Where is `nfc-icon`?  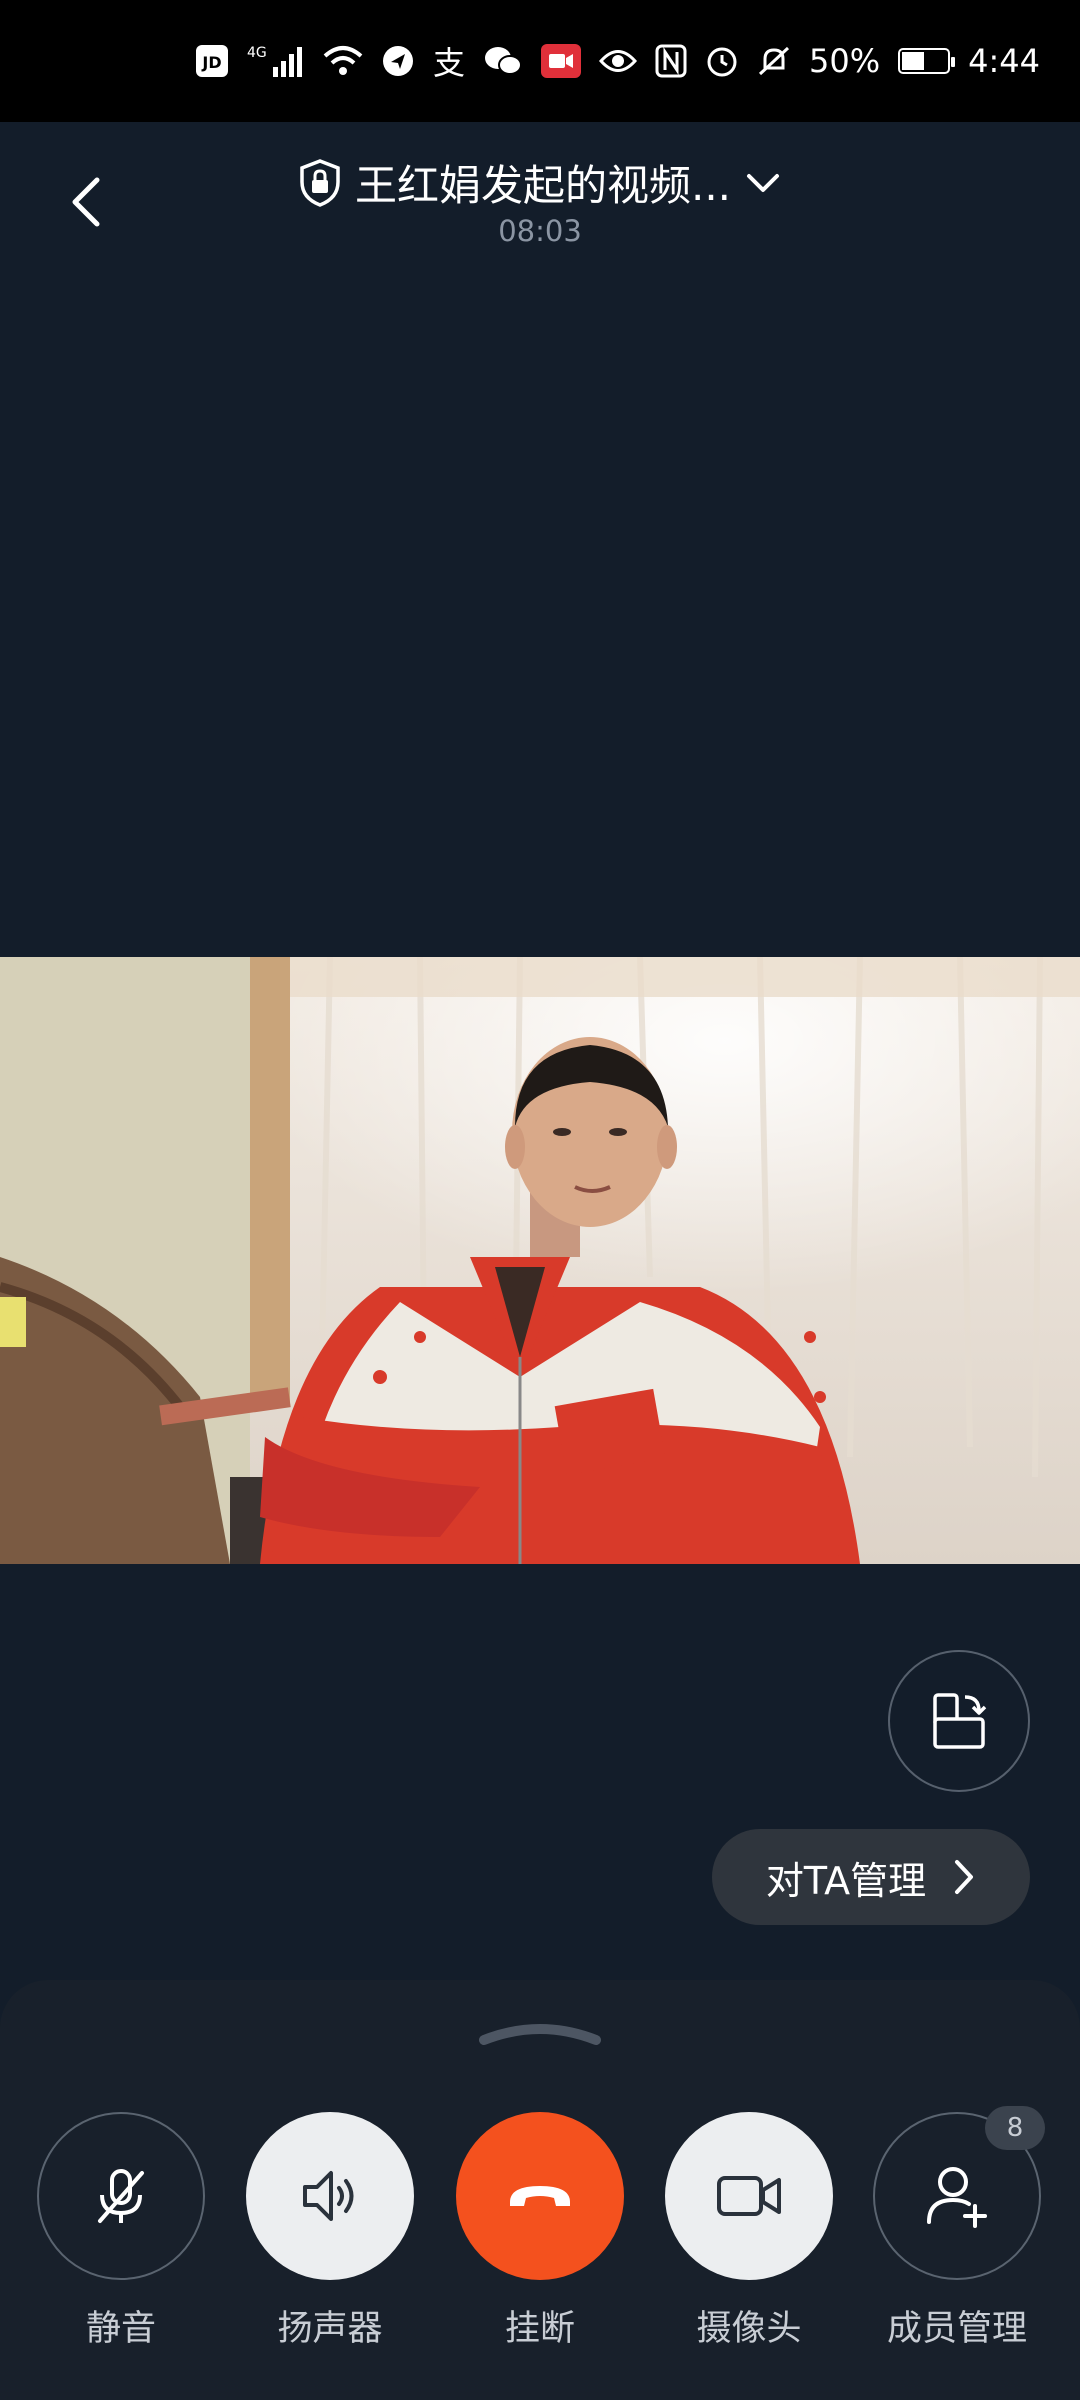 nfc-icon is located at coordinates (671, 61).